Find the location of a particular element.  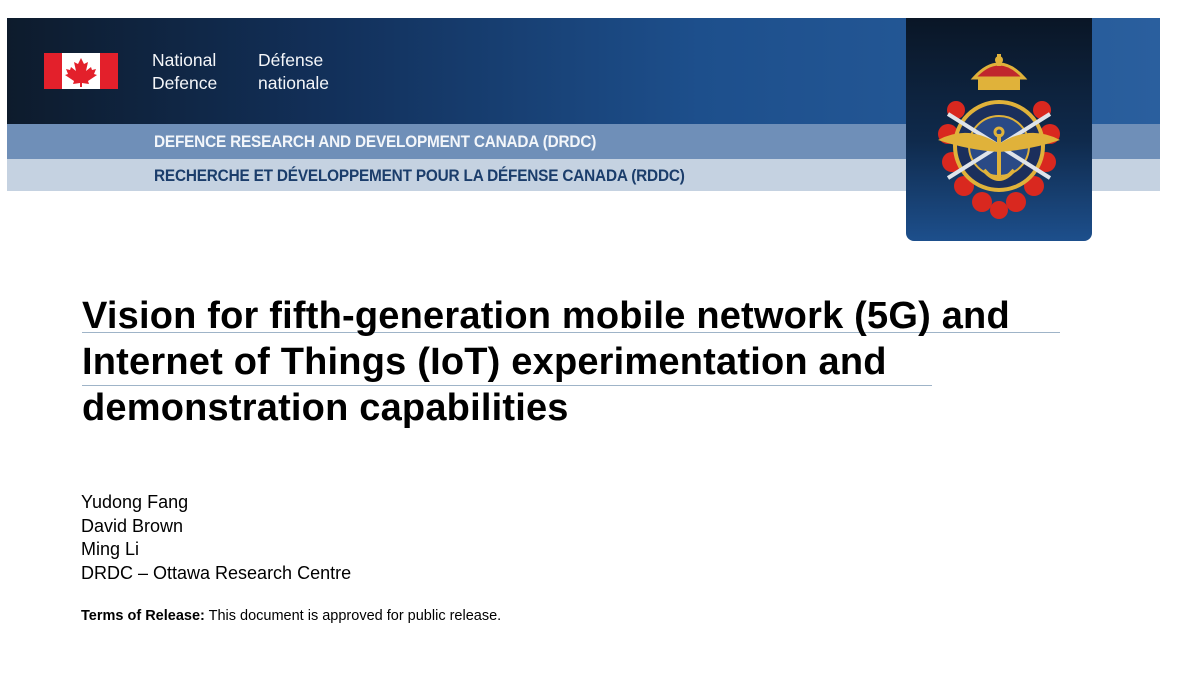

crest-panel is located at coordinates (999, 129).